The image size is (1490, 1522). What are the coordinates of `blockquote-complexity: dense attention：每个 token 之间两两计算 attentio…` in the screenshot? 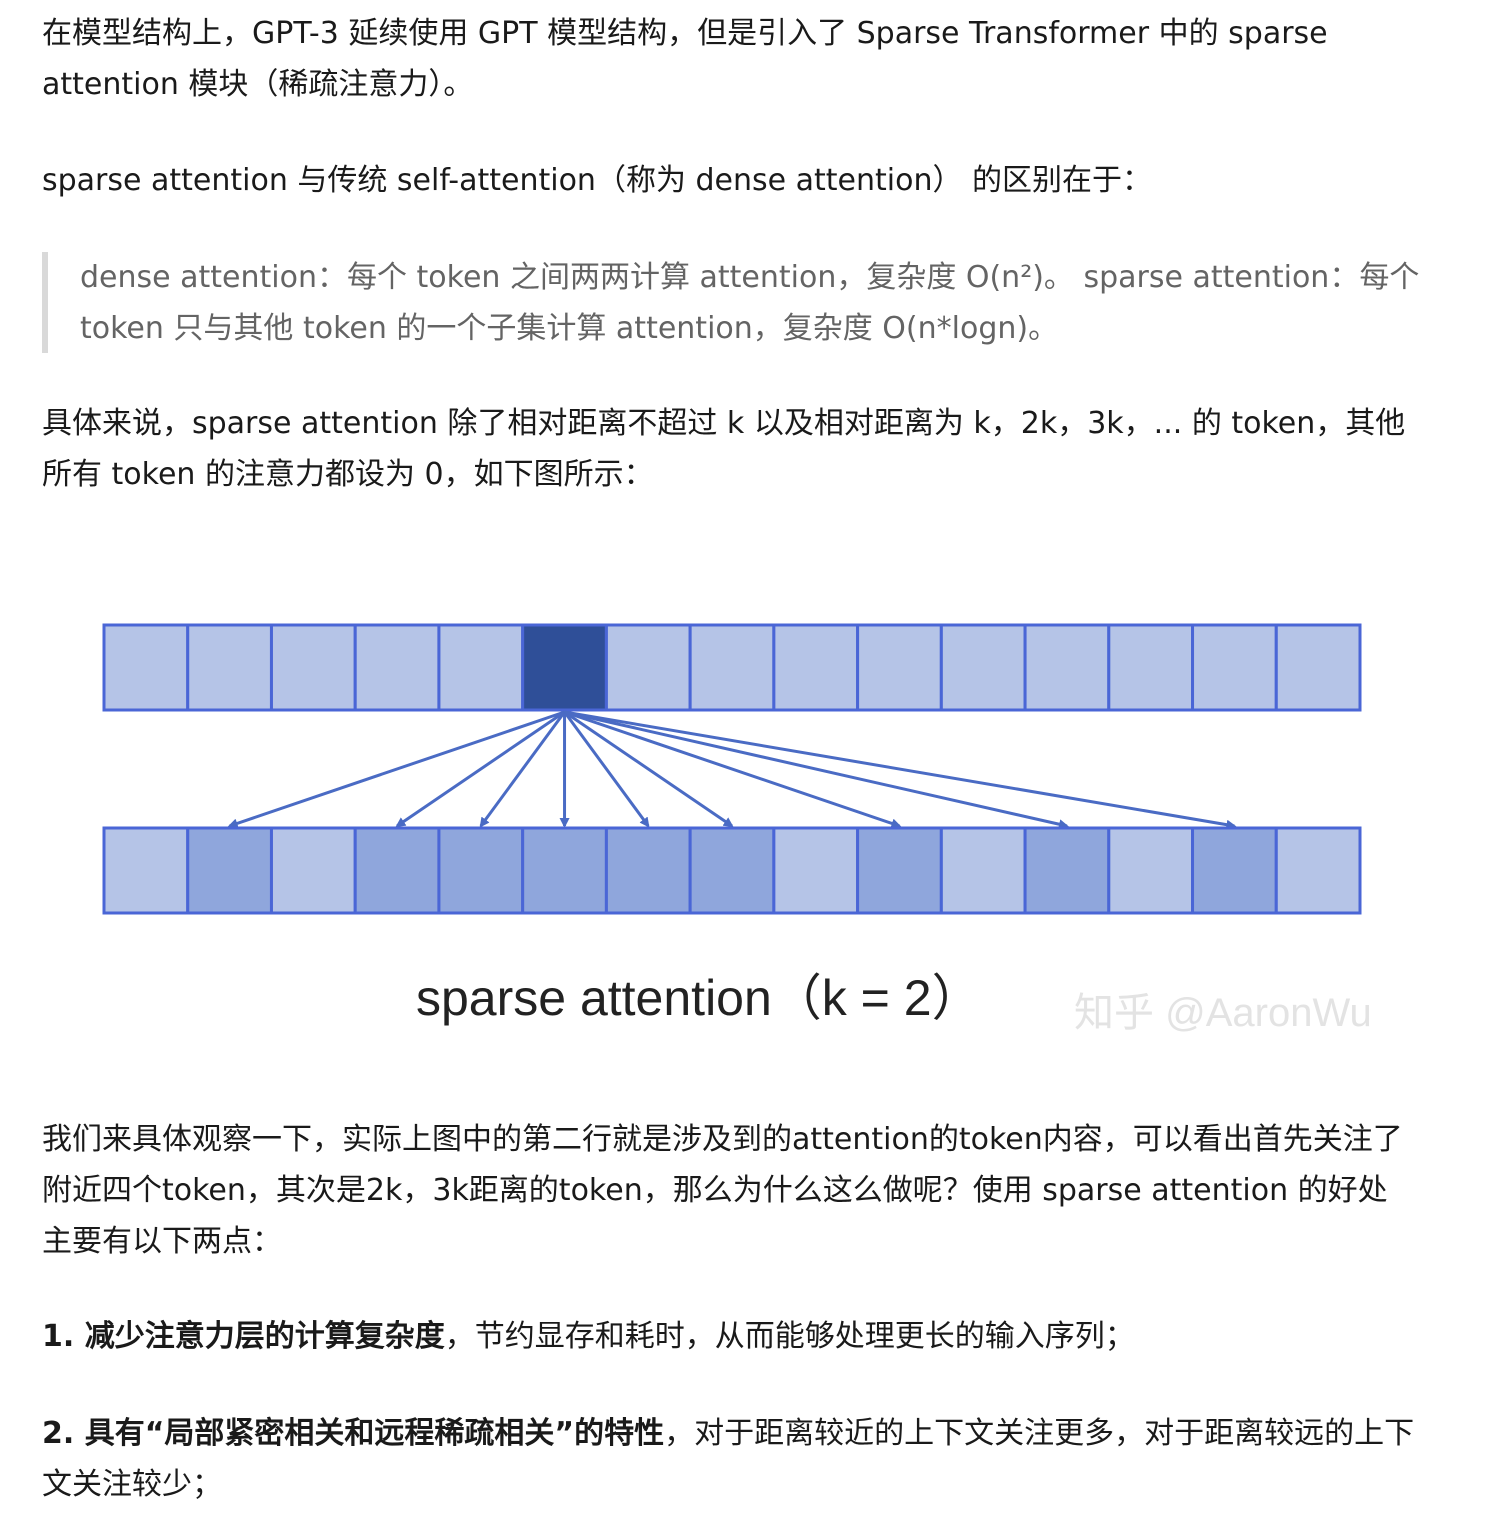 It's located at (750, 303).